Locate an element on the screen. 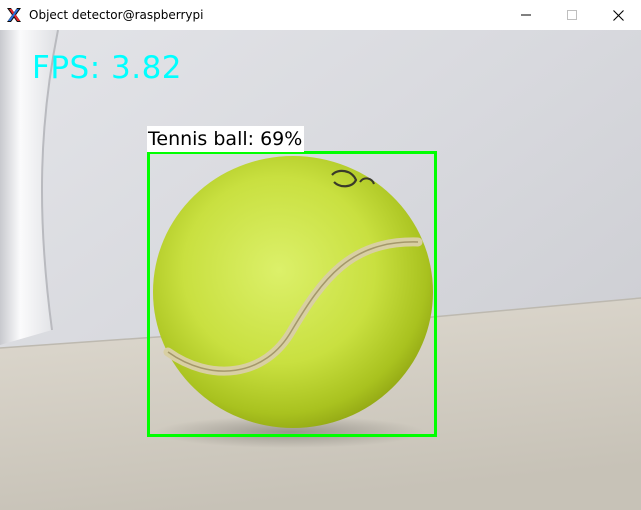  minimize-icon is located at coordinates (526, 15).